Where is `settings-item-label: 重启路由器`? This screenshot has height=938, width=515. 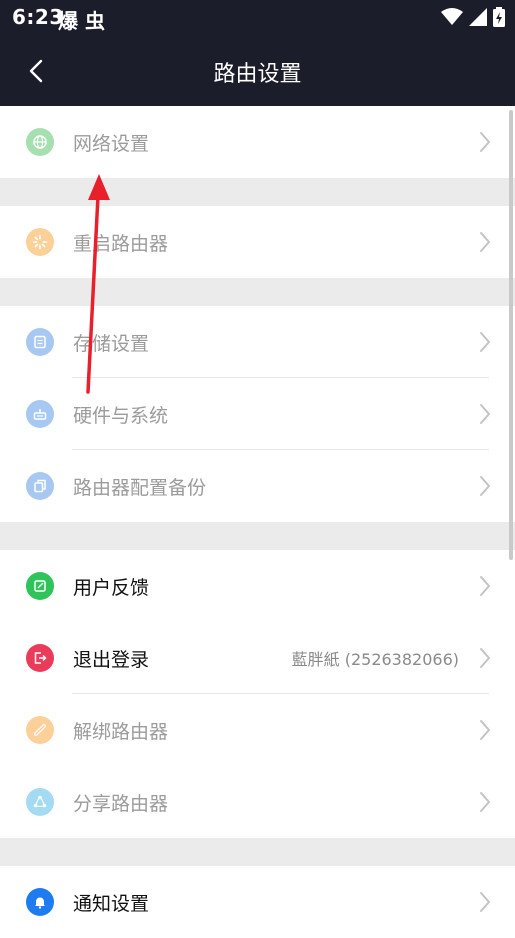 settings-item-label: 重启路由器 is located at coordinates (121, 243).